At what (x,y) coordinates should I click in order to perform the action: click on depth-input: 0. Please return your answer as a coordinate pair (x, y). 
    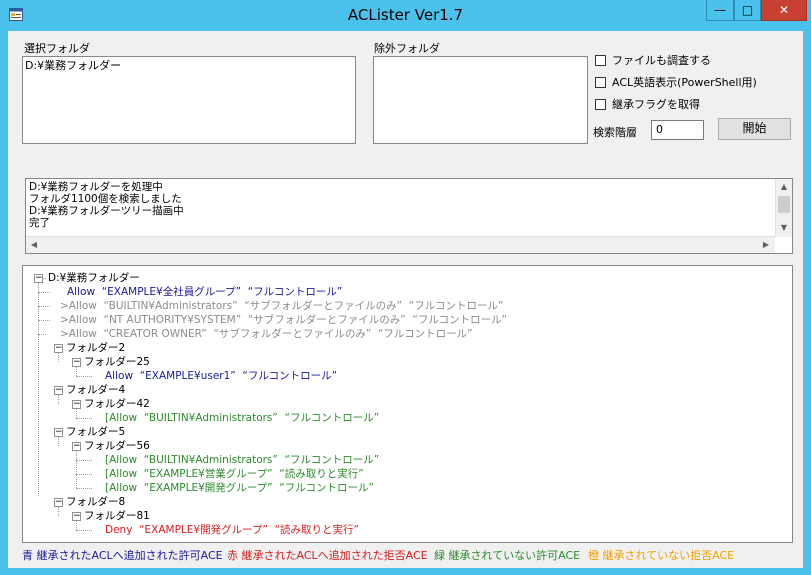
    Looking at the image, I should click on (677, 130).